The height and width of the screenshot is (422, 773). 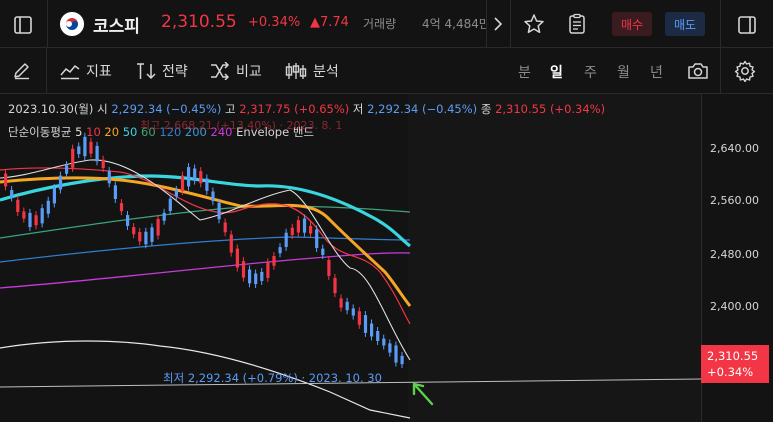 I want to click on panel-icon, so click(x=23, y=25).